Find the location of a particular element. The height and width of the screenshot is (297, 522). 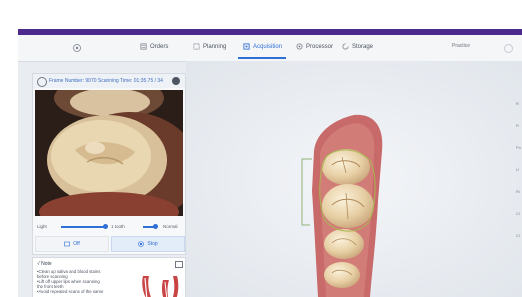

nav-acquisition: Acquisition is located at coordinates (262, 46).